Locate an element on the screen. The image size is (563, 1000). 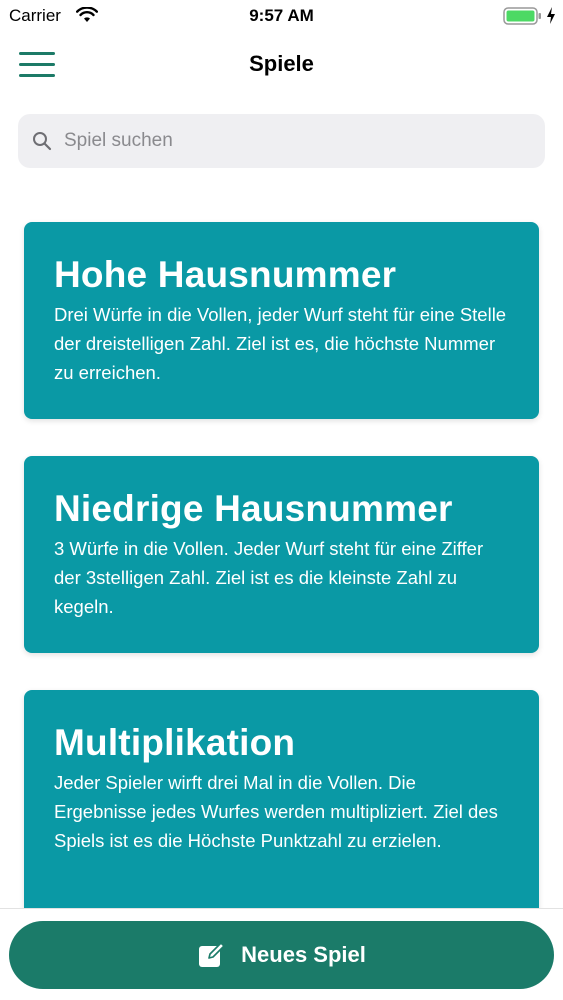
clock: 9:57 AM is located at coordinates (281, 15).